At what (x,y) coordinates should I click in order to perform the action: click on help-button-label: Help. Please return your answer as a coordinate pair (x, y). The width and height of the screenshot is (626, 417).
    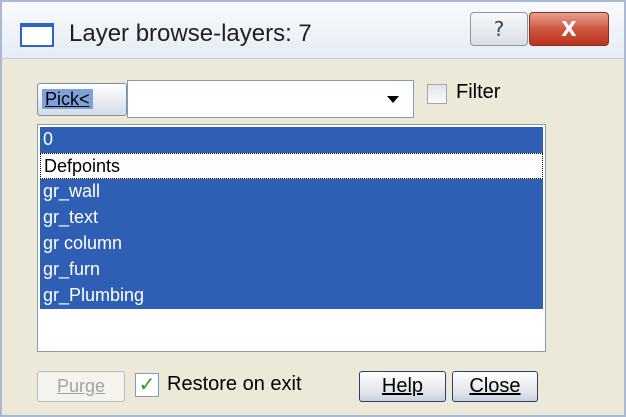
    Looking at the image, I should click on (402, 386).